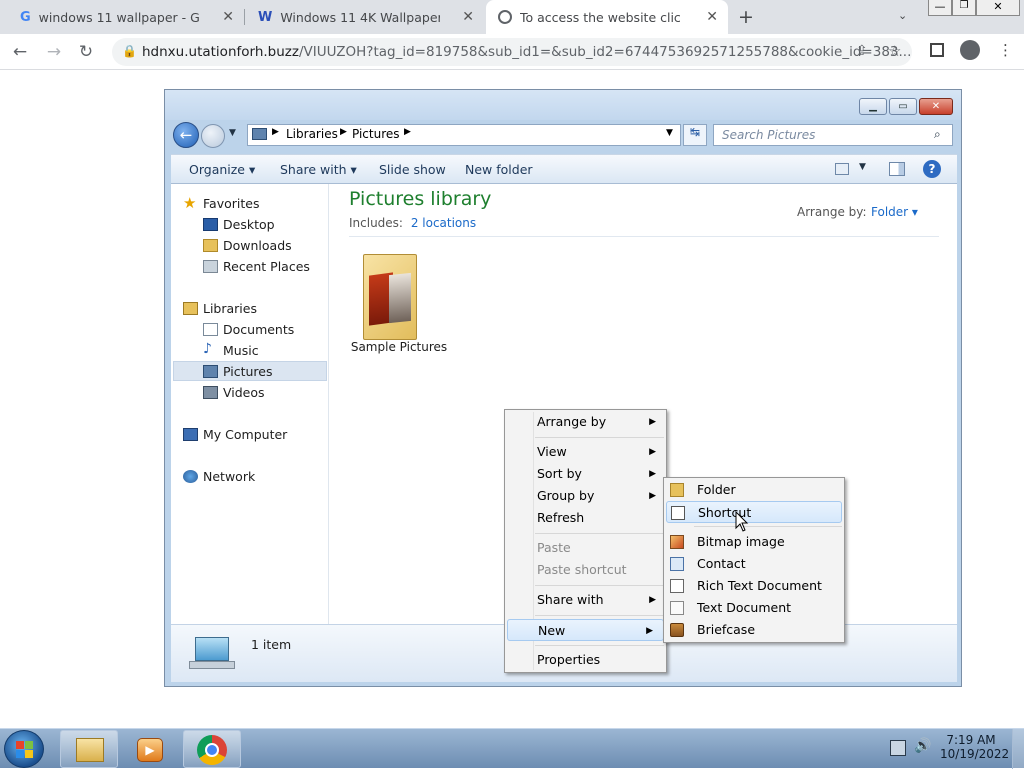 The height and width of the screenshot is (769, 1024). I want to click on menu-properties: Properties, so click(585, 660).